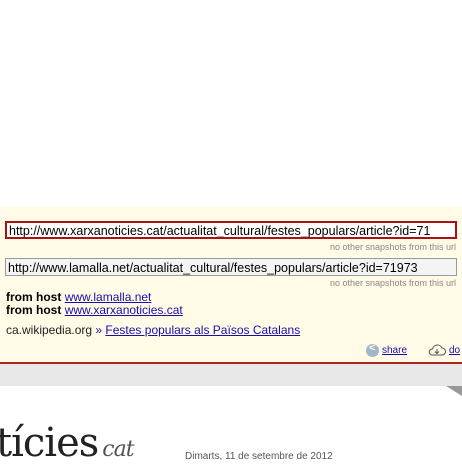 Image resolution: width=462 pixels, height=466 pixels. I want to click on page-date: Dimarts, 11 de setembre de 2012, so click(259, 456).